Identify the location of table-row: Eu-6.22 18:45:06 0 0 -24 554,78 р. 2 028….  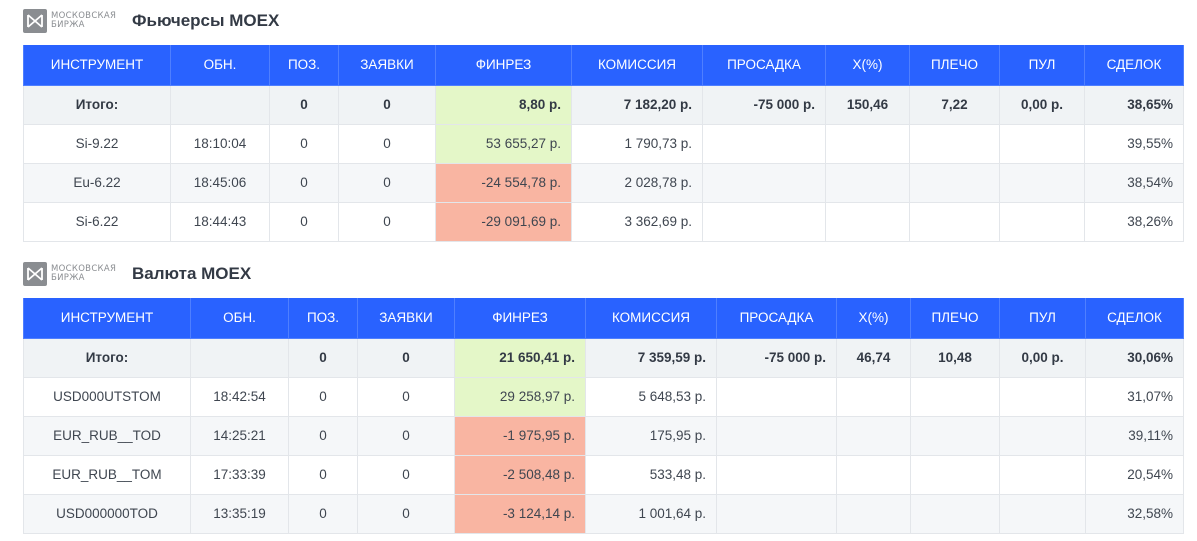
(603, 182).